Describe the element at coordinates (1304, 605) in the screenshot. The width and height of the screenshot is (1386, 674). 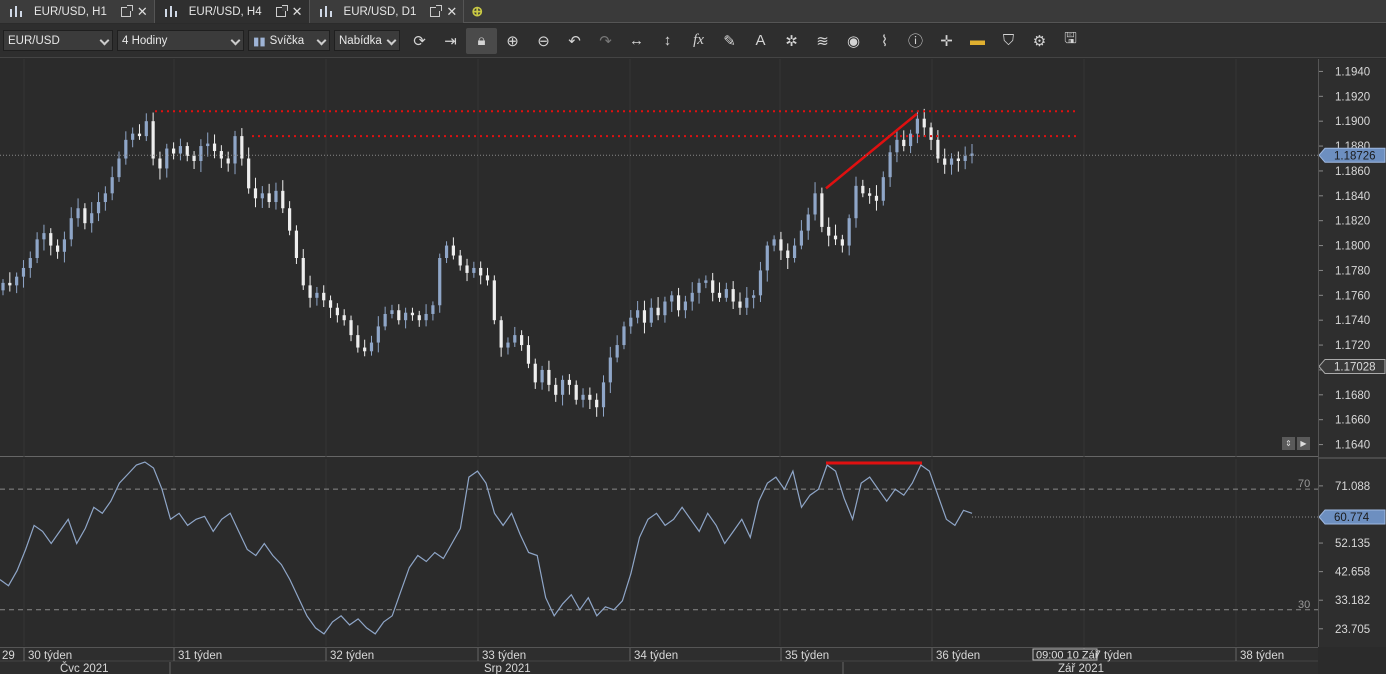
I see `rsi-30-label: 30` at that location.